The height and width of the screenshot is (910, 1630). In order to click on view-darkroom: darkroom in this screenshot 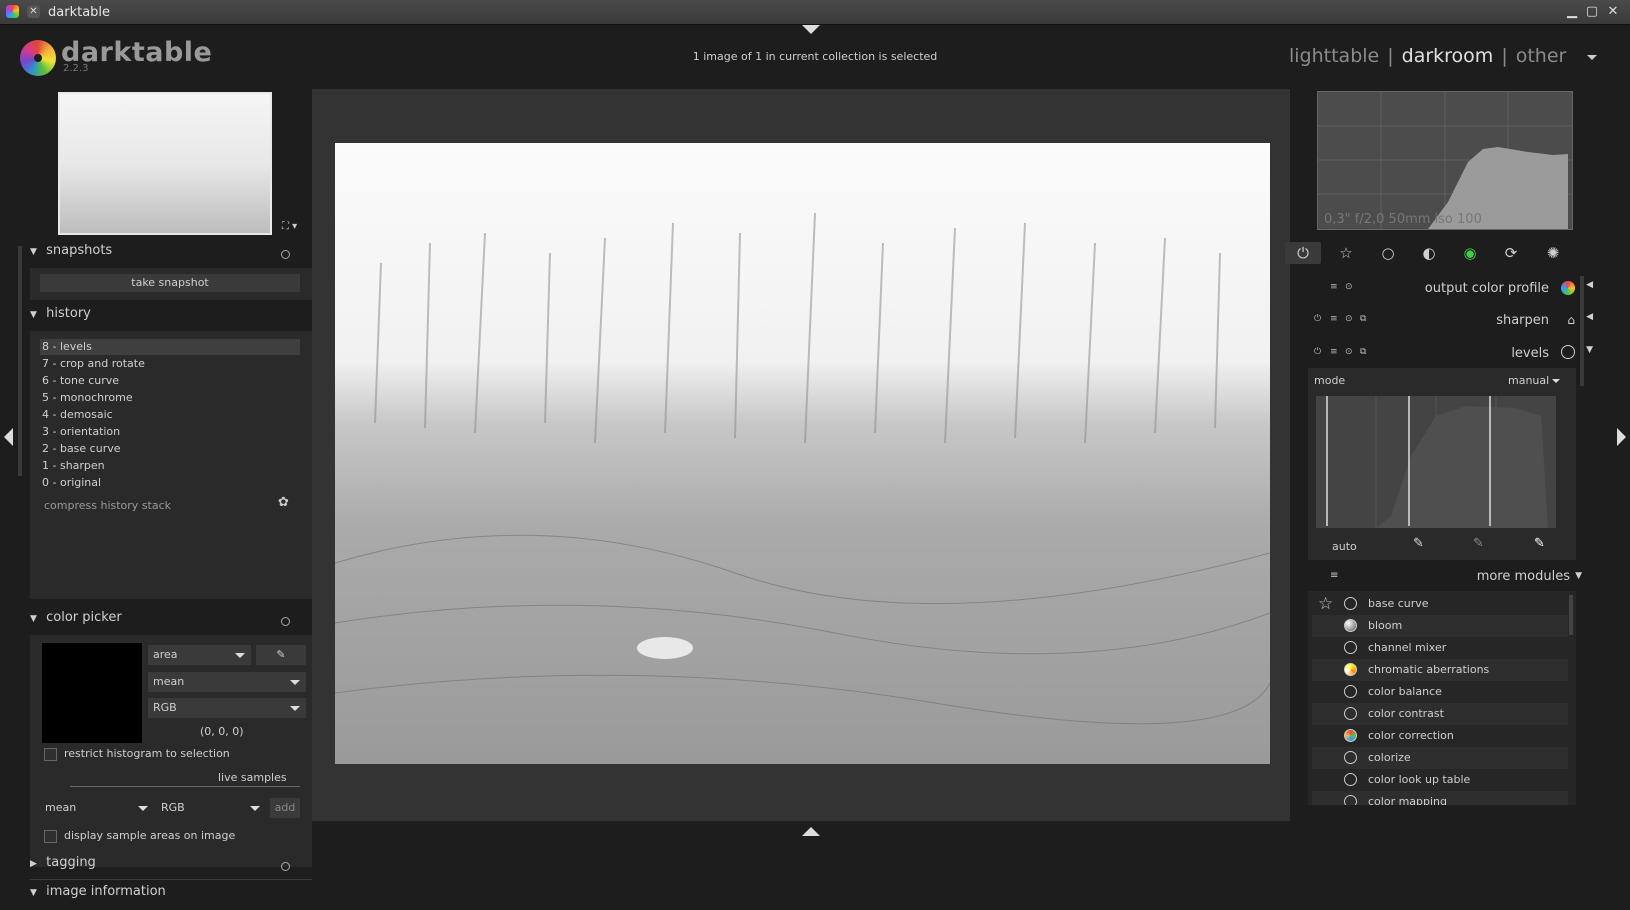, I will do `click(1448, 56)`.